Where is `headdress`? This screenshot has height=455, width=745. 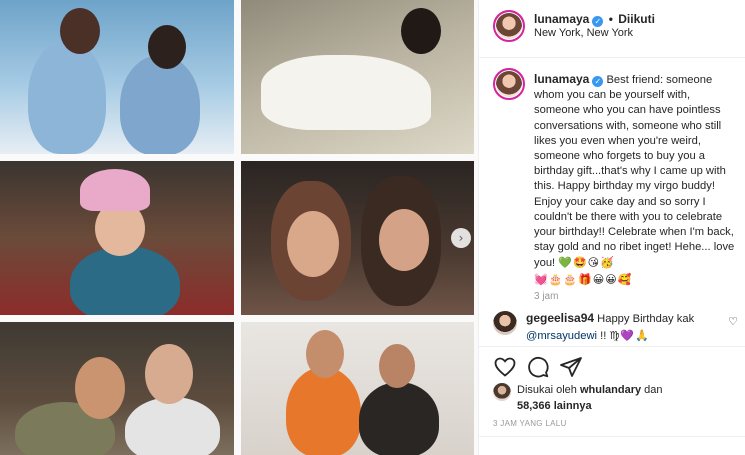
headdress is located at coordinates (115, 190).